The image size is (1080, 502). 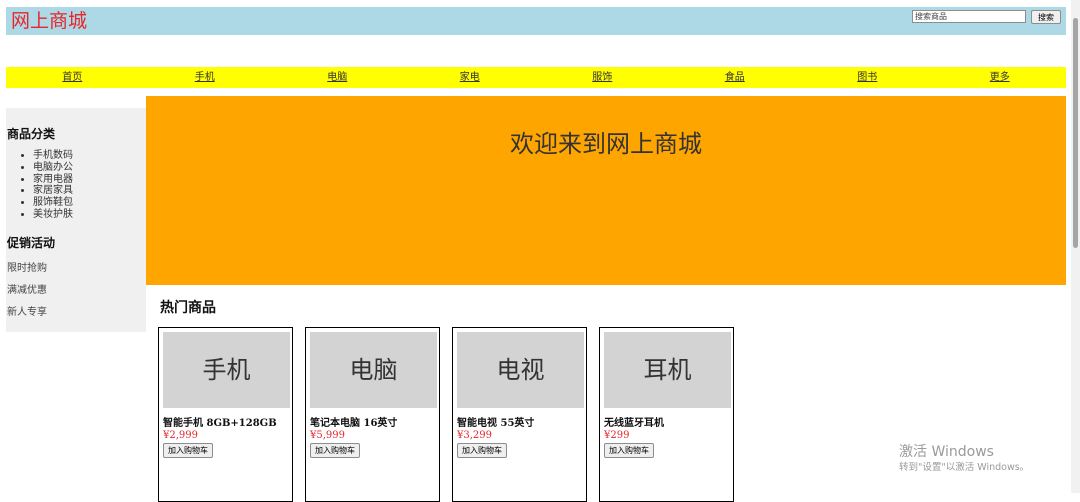 I want to click on category-item: 服饰鞋包, so click(x=53, y=203).